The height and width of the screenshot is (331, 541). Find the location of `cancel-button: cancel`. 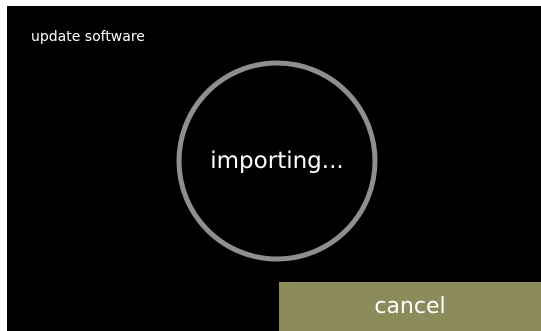

cancel-button: cancel is located at coordinates (410, 306).